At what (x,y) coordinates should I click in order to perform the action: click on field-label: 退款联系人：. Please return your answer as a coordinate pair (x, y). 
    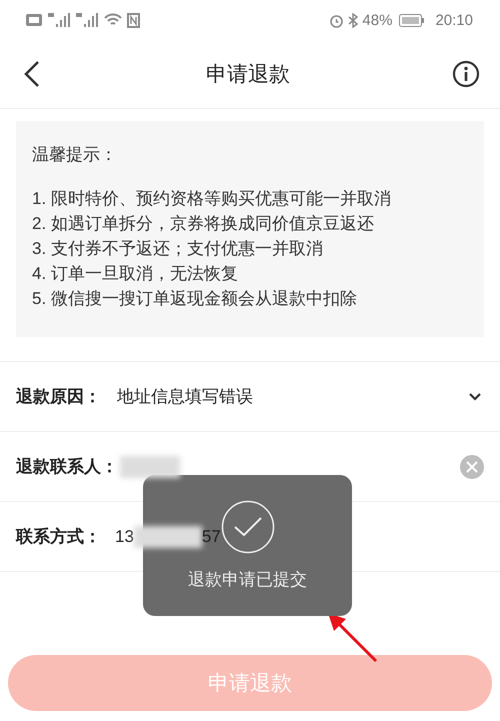
    Looking at the image, I should click on (67, 467).